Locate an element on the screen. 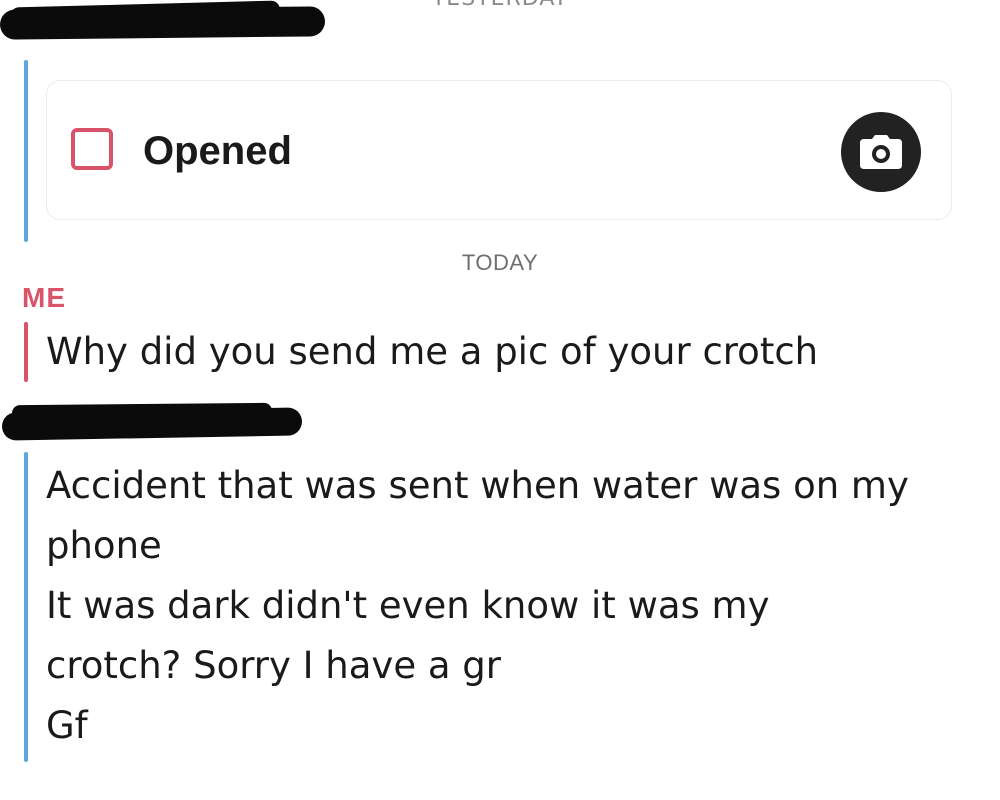 This screenshot has width=1000, height=800. date-label-today: TODAY is located at coordinates (500, 262).